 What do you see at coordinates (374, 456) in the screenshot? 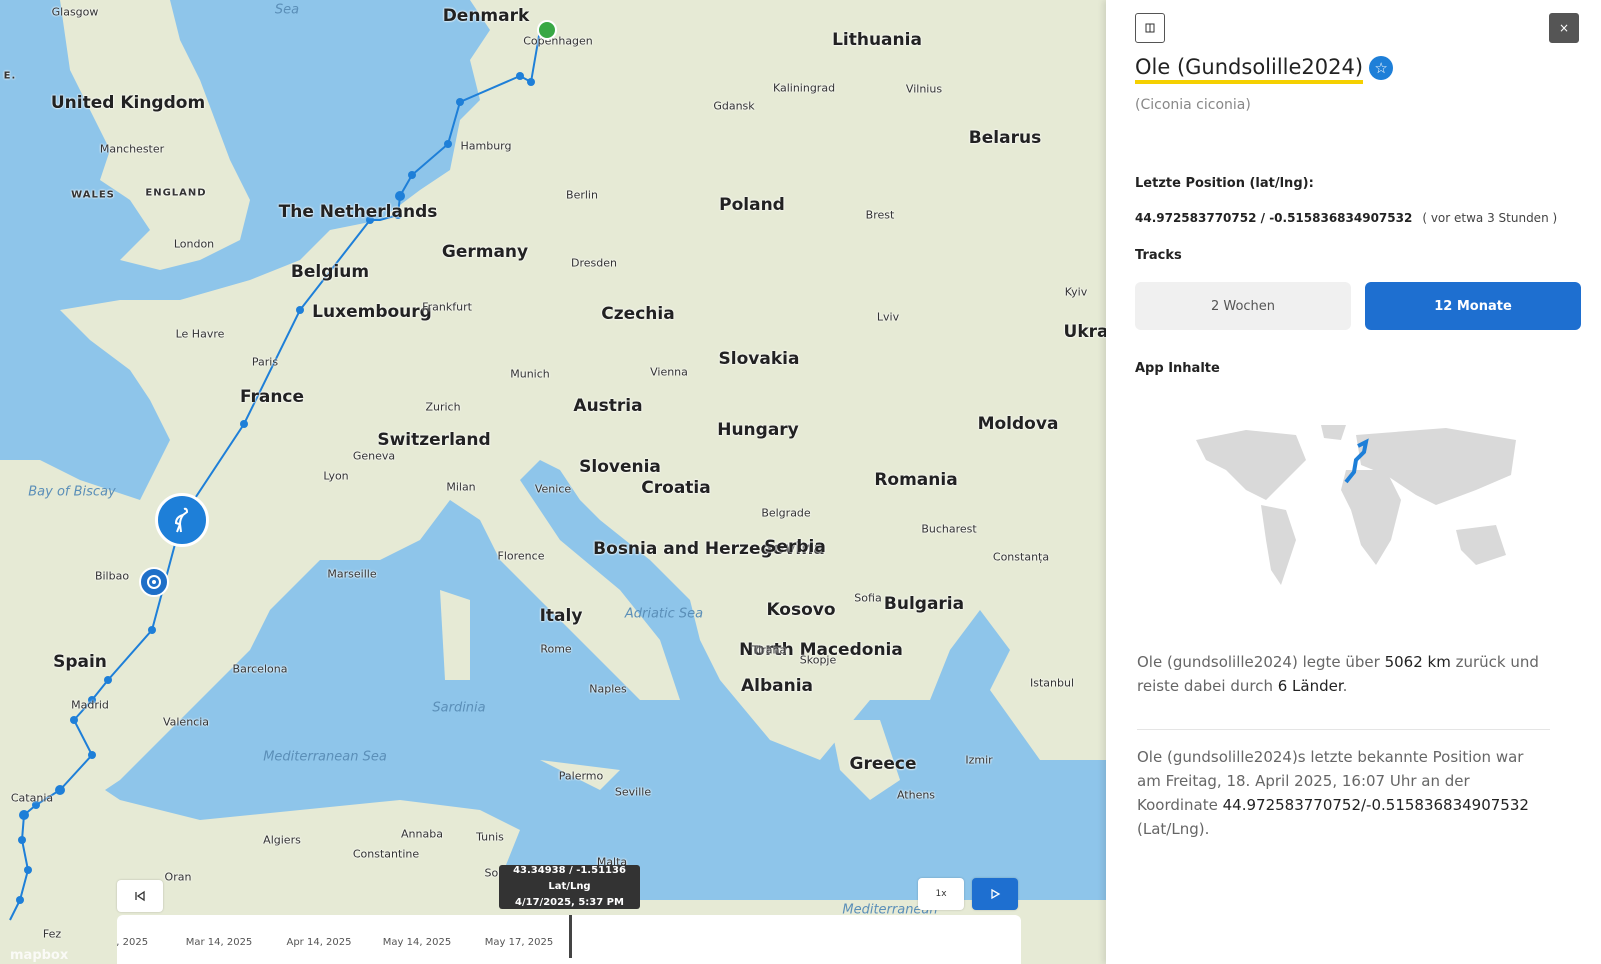
I see `city-label: Geneva` at bounding box center [374, 456].